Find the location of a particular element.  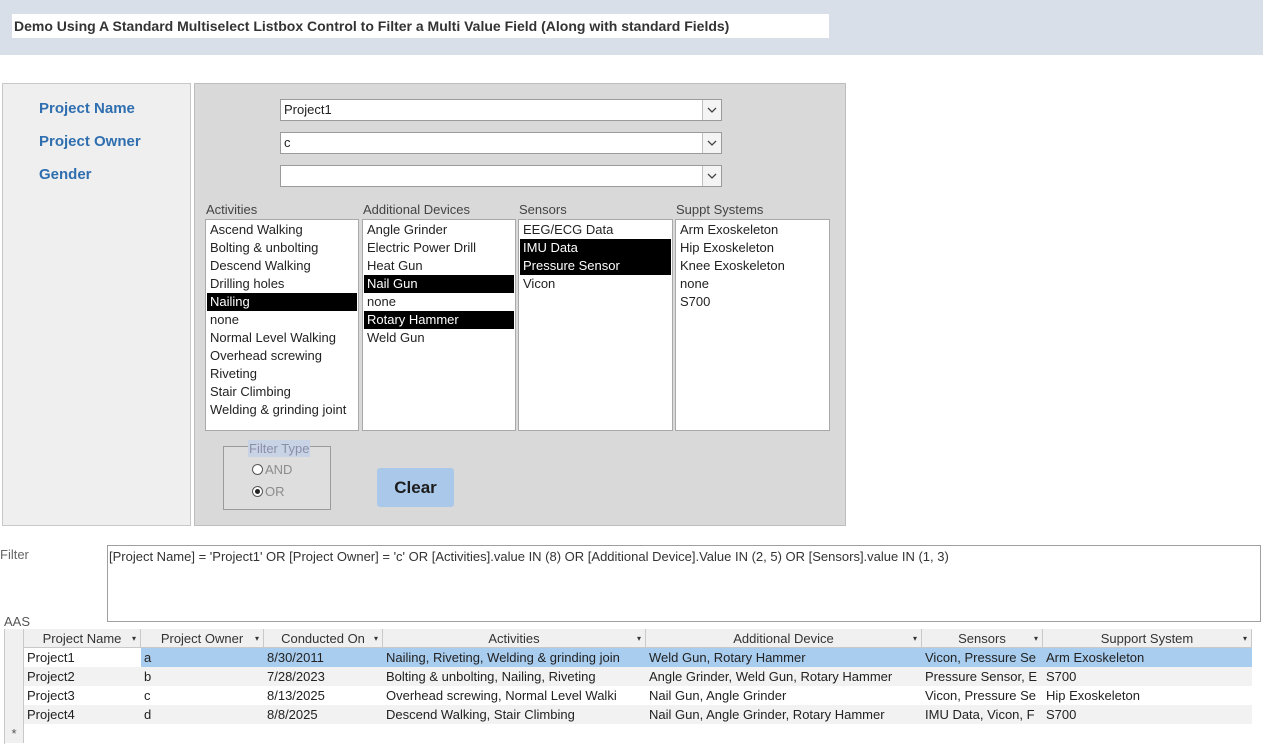

table-cell: Project2 is located at coordinates (82, 676).